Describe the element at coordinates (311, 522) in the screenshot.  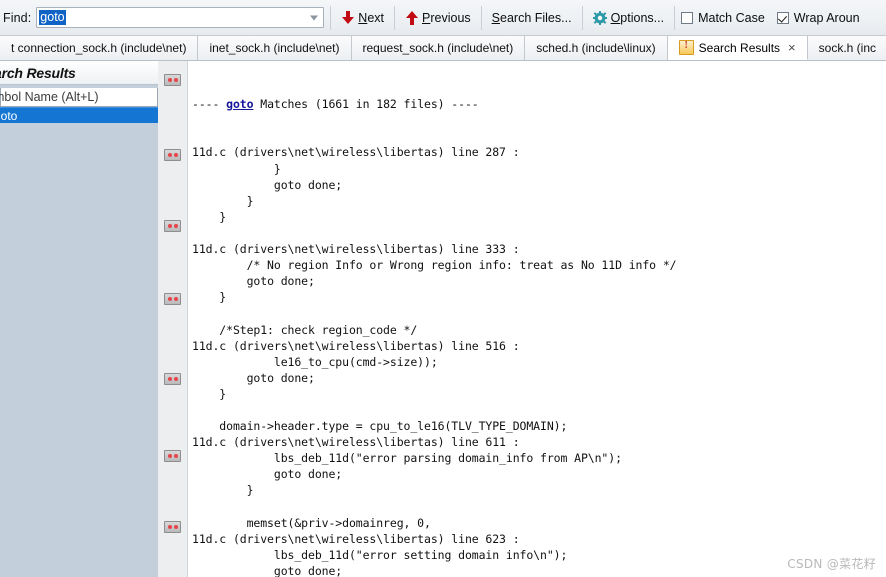
I see `result-code-line: memset(&priv->domainreg, 0,` at that location.